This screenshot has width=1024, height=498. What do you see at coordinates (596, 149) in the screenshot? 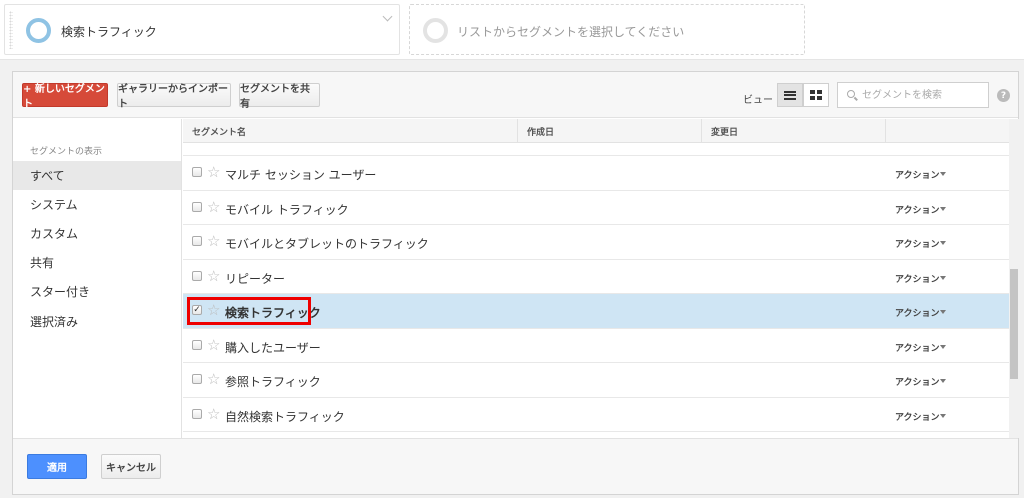
I see `table-row-partial` at bounding box center [596, 149].